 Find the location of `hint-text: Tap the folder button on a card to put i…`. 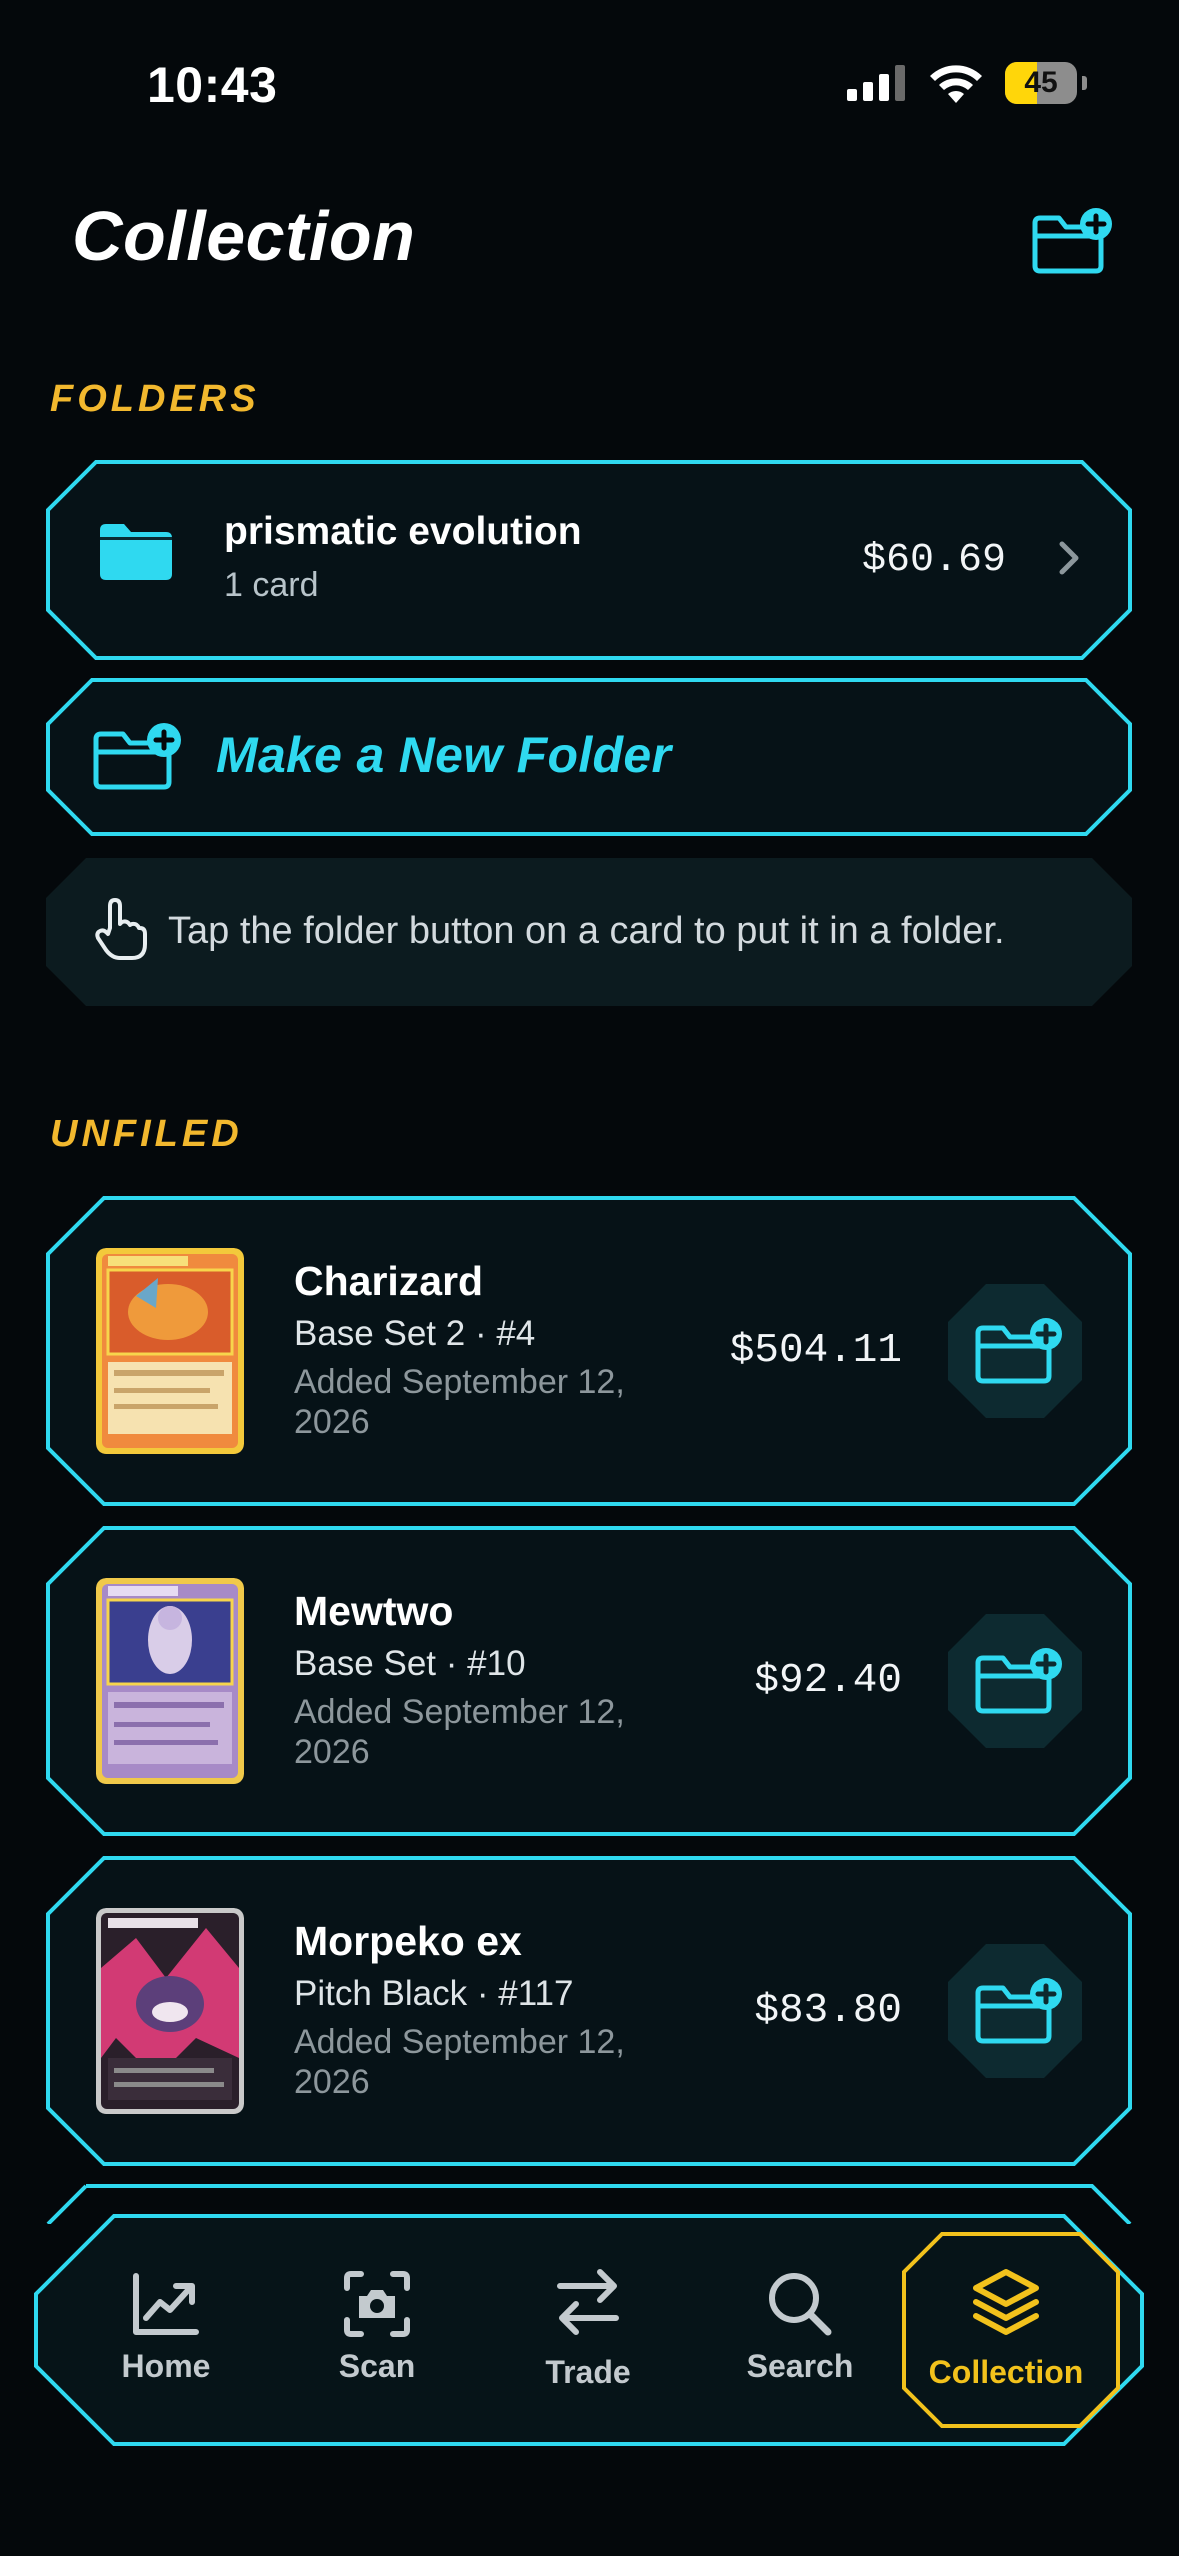

hint-text: Tap the folder button on a card to put i… is located at coordinates (586, 931).